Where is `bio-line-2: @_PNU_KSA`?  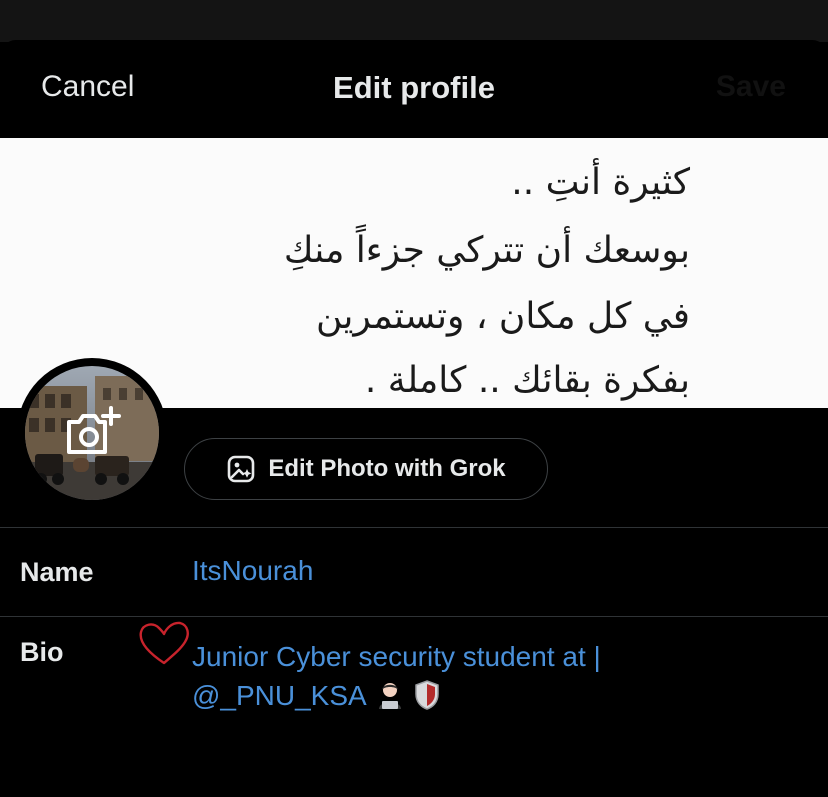
bio-line-2: @_PNU_KSA is located at coordinates (502, 695).